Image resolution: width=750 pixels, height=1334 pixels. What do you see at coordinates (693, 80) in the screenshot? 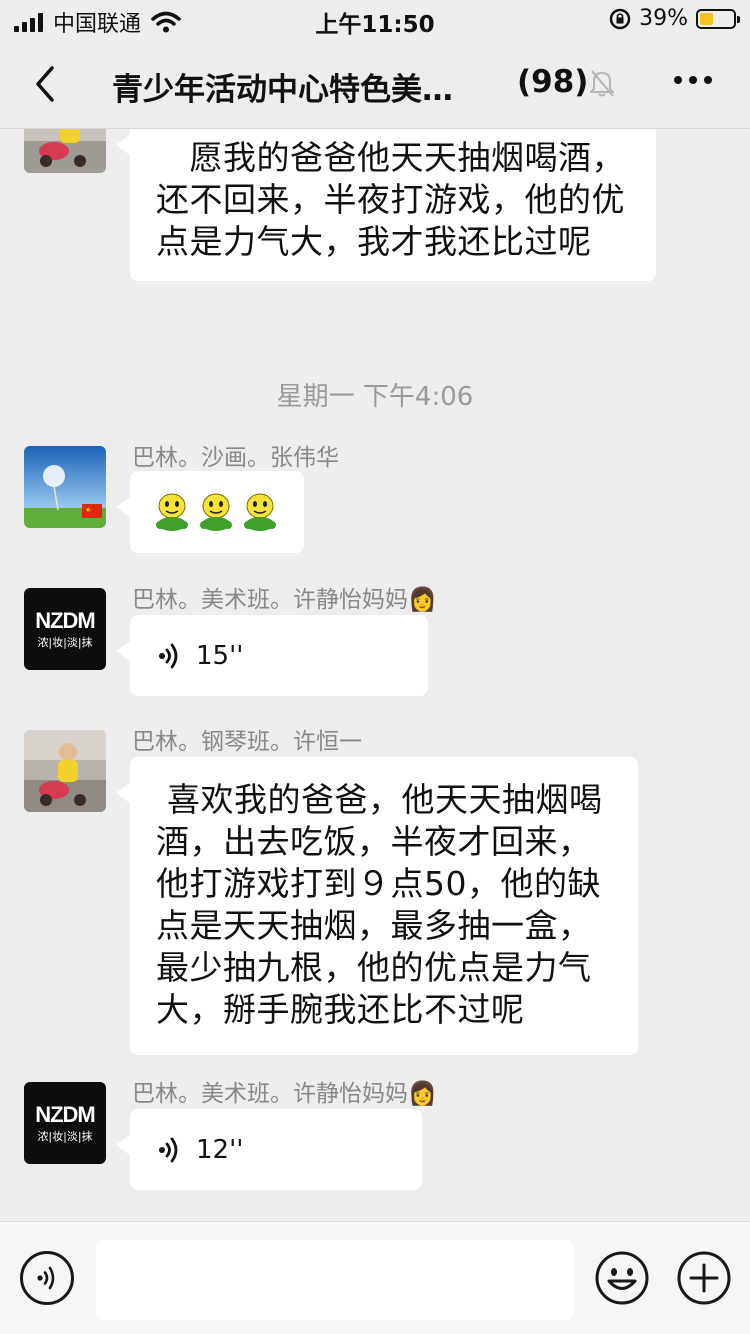
I see `more-options-button` at bounding box center [693, 80].